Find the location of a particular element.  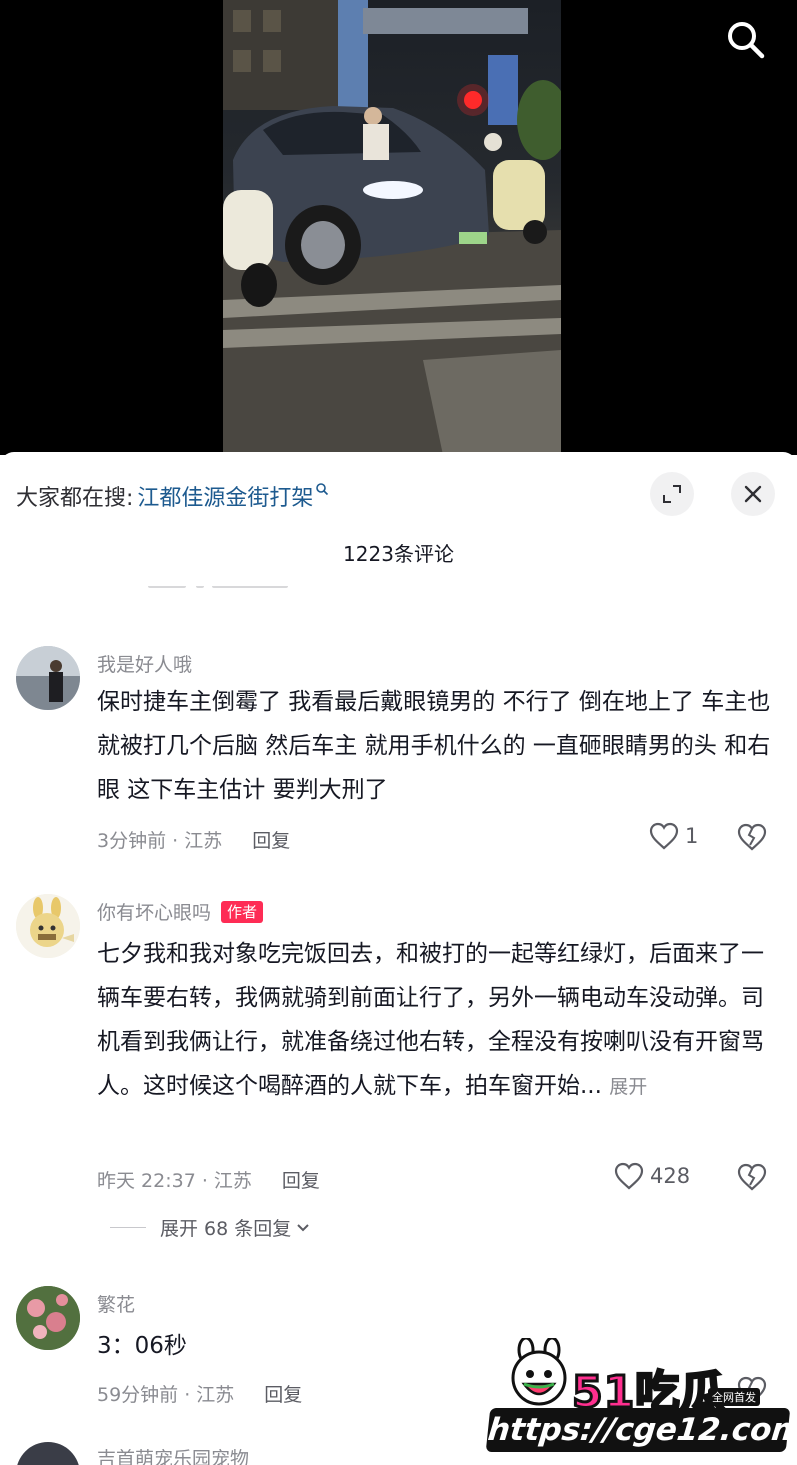

like-count: 1 is located at coordinates (692, 836).